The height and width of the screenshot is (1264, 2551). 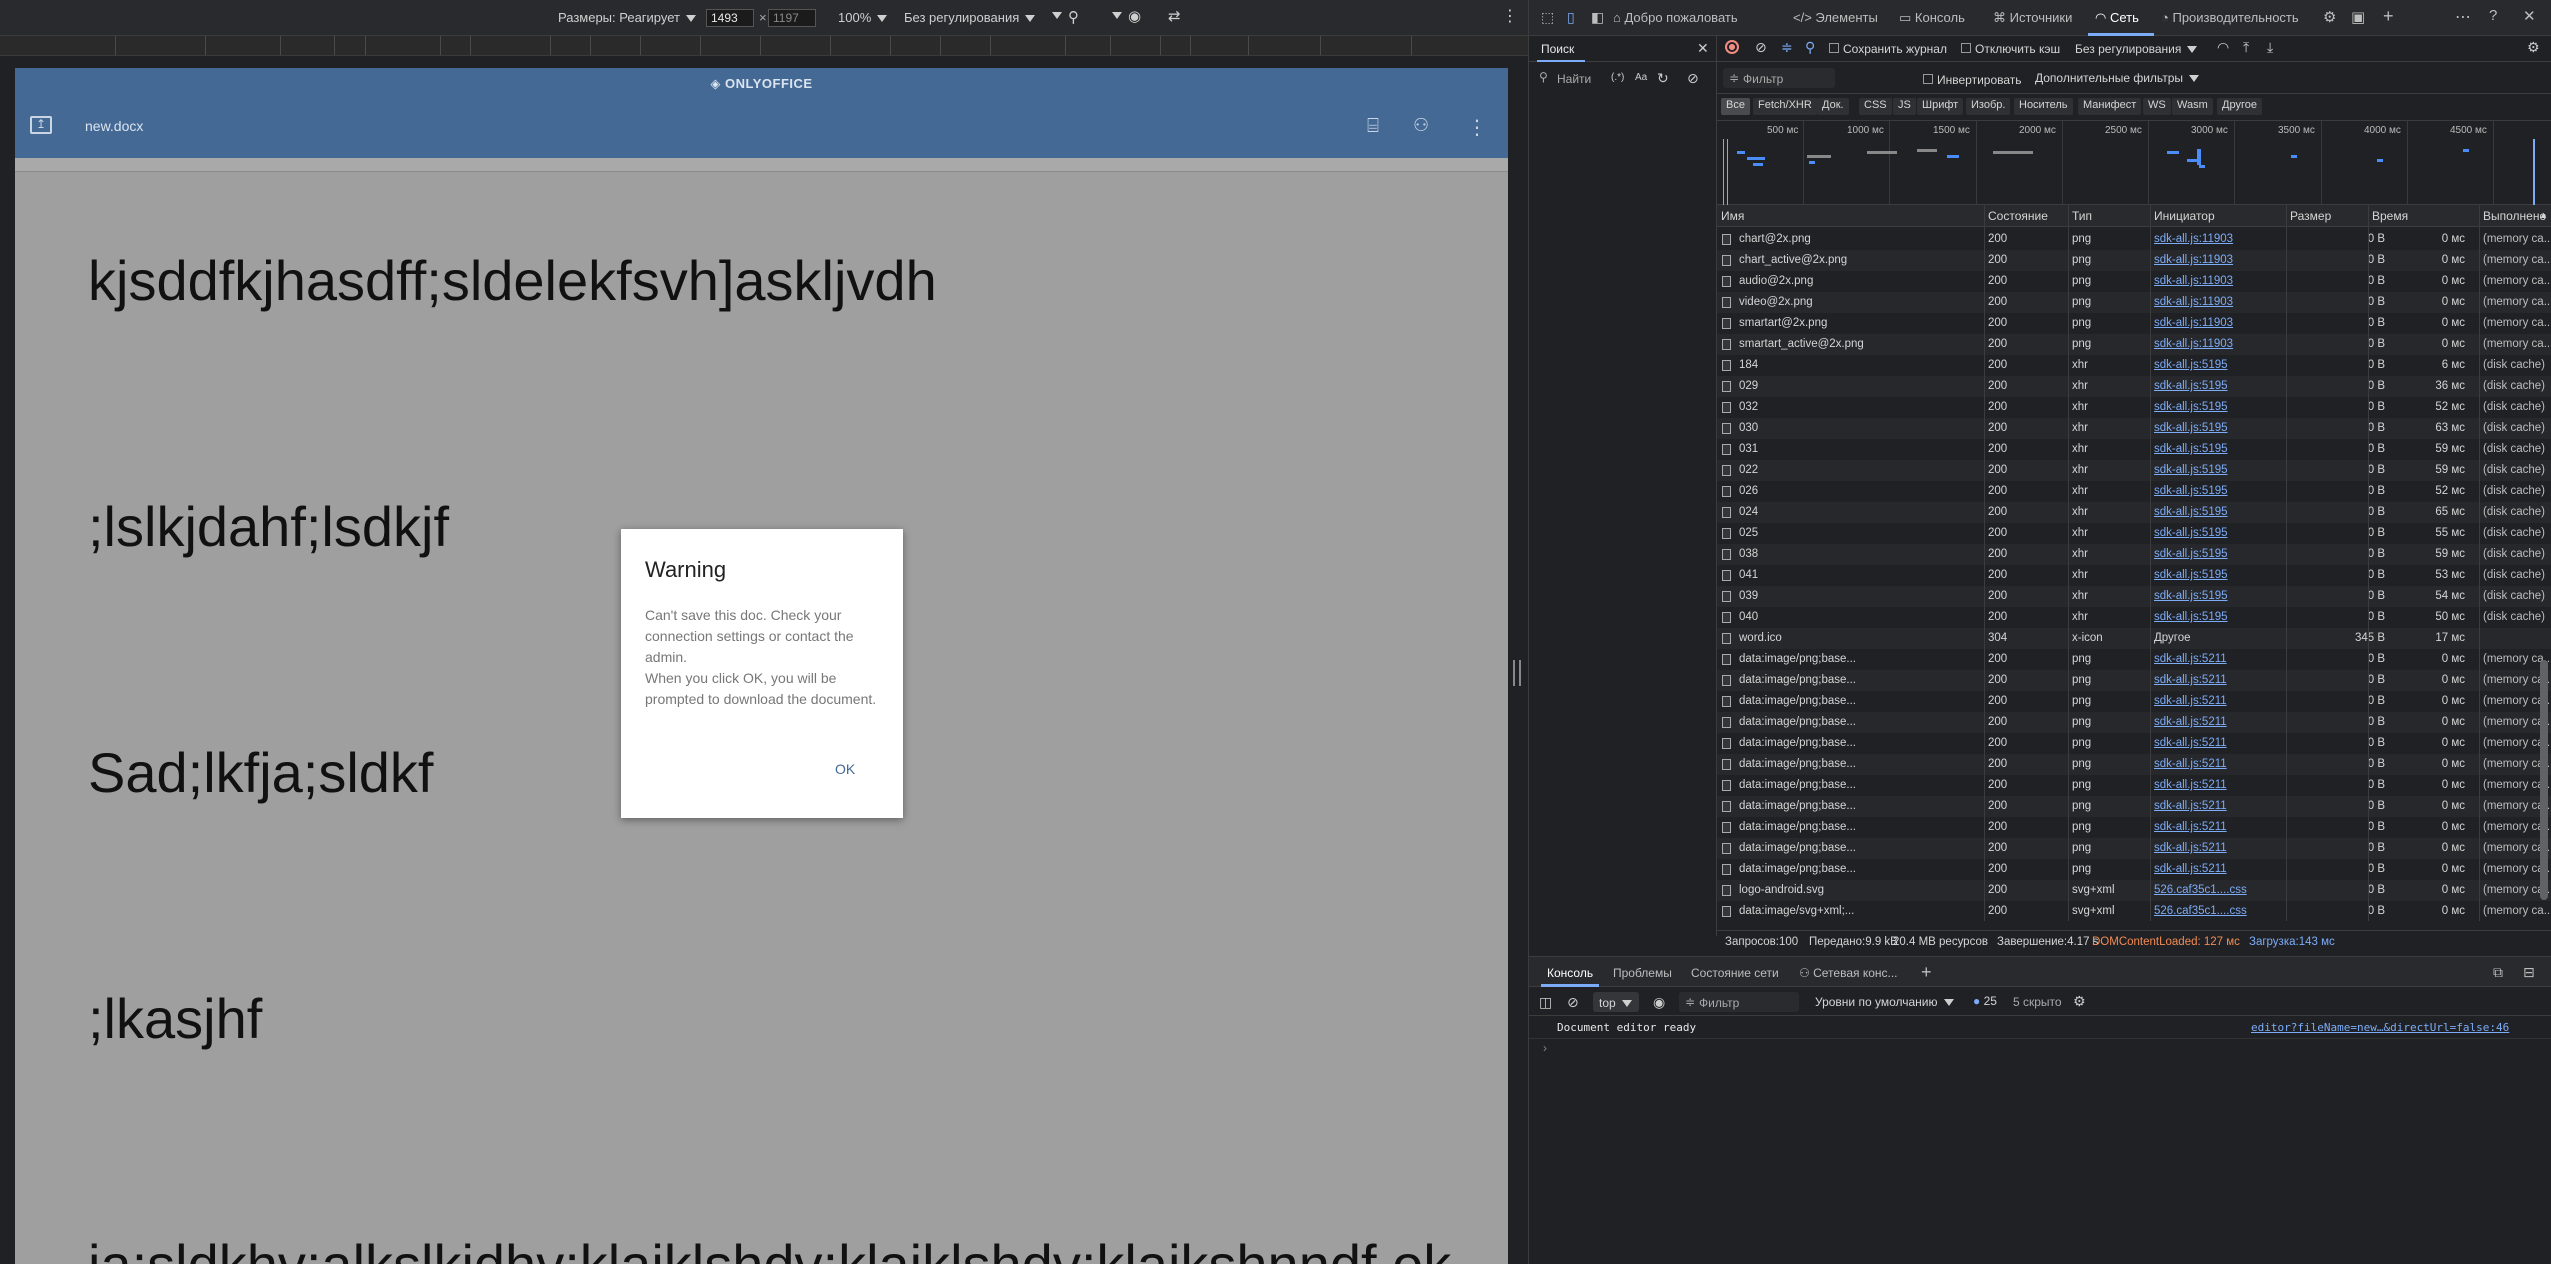 I want to click on new-tab-icon: ▣, so click(x=2358, y=17).